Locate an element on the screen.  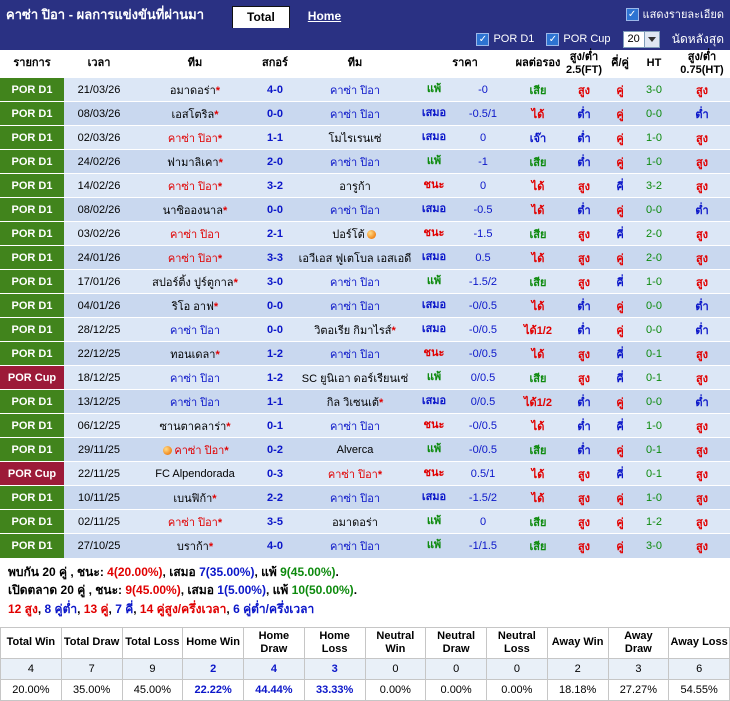
team-name: กิล วิเซนเต้ is located at coordinates (353, 403).